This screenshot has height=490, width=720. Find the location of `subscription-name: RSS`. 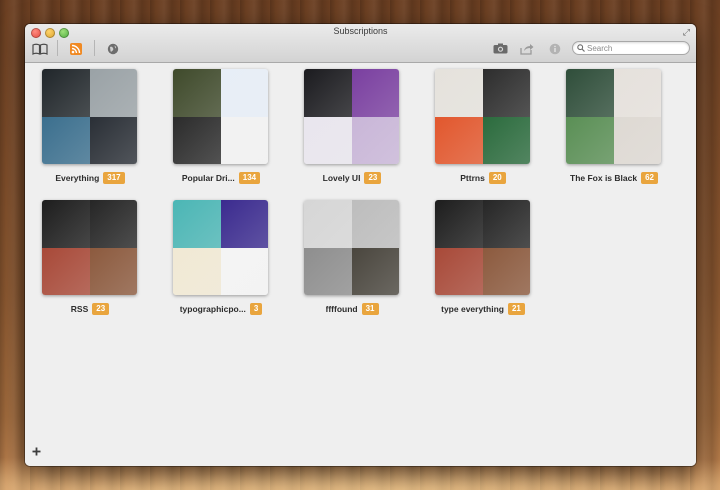

subscription-name: RSS is located at coordinates (79, 309).